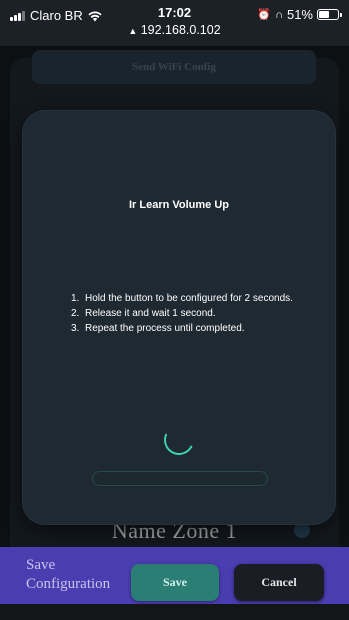 This screenshot has height=620, width=349. What do you see at coordinates (143, 313) in the screenshot?
I see `instruction-step: 2. Release it and wait 1 second.` at bounding box center [143, 313].